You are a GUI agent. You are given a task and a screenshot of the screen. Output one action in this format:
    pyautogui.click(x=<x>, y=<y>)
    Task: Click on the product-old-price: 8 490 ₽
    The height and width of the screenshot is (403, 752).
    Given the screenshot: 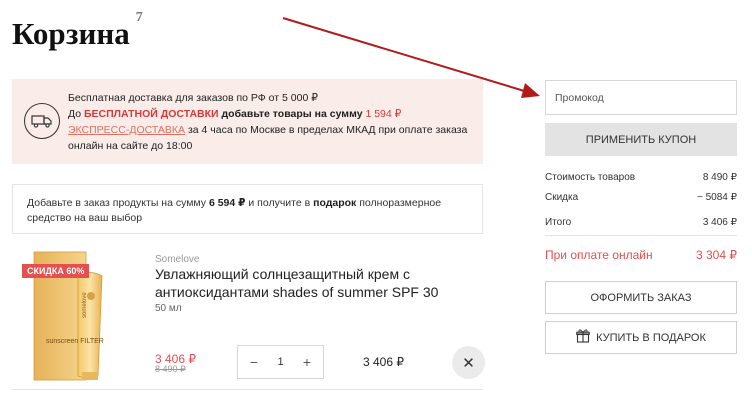 What is the action you would take?
    pyautogui.click(x=170, y=369)
    